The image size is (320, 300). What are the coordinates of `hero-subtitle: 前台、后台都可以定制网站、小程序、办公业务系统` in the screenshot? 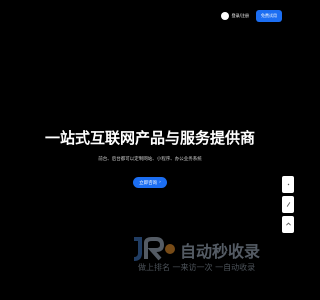 It's located at (150, 159).